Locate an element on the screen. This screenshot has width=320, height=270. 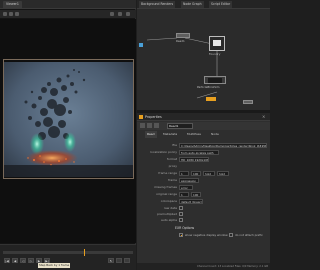
tab-node-graph: Node Graph is located at coordinates (192, 4).